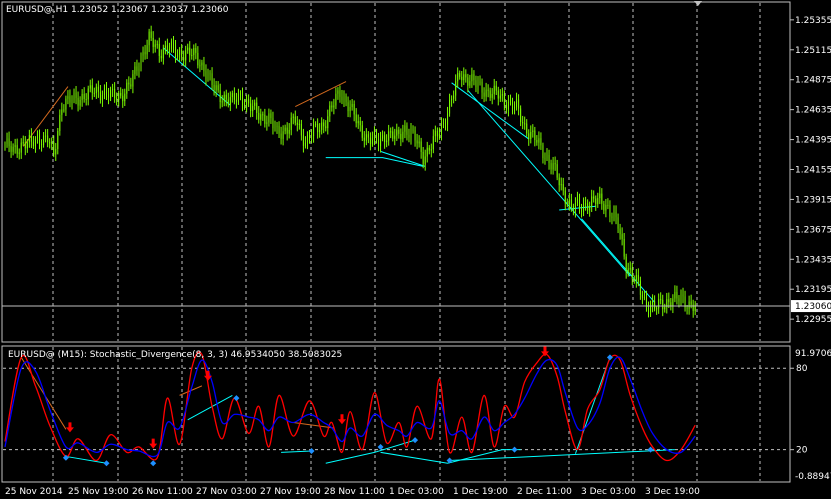 The height and width of the screenshot is (499, 831). What do you see at coordinates (813, 81) in the screenshot?
I see `price-axis-label: 1.24875` at bounding box center [813, 81].